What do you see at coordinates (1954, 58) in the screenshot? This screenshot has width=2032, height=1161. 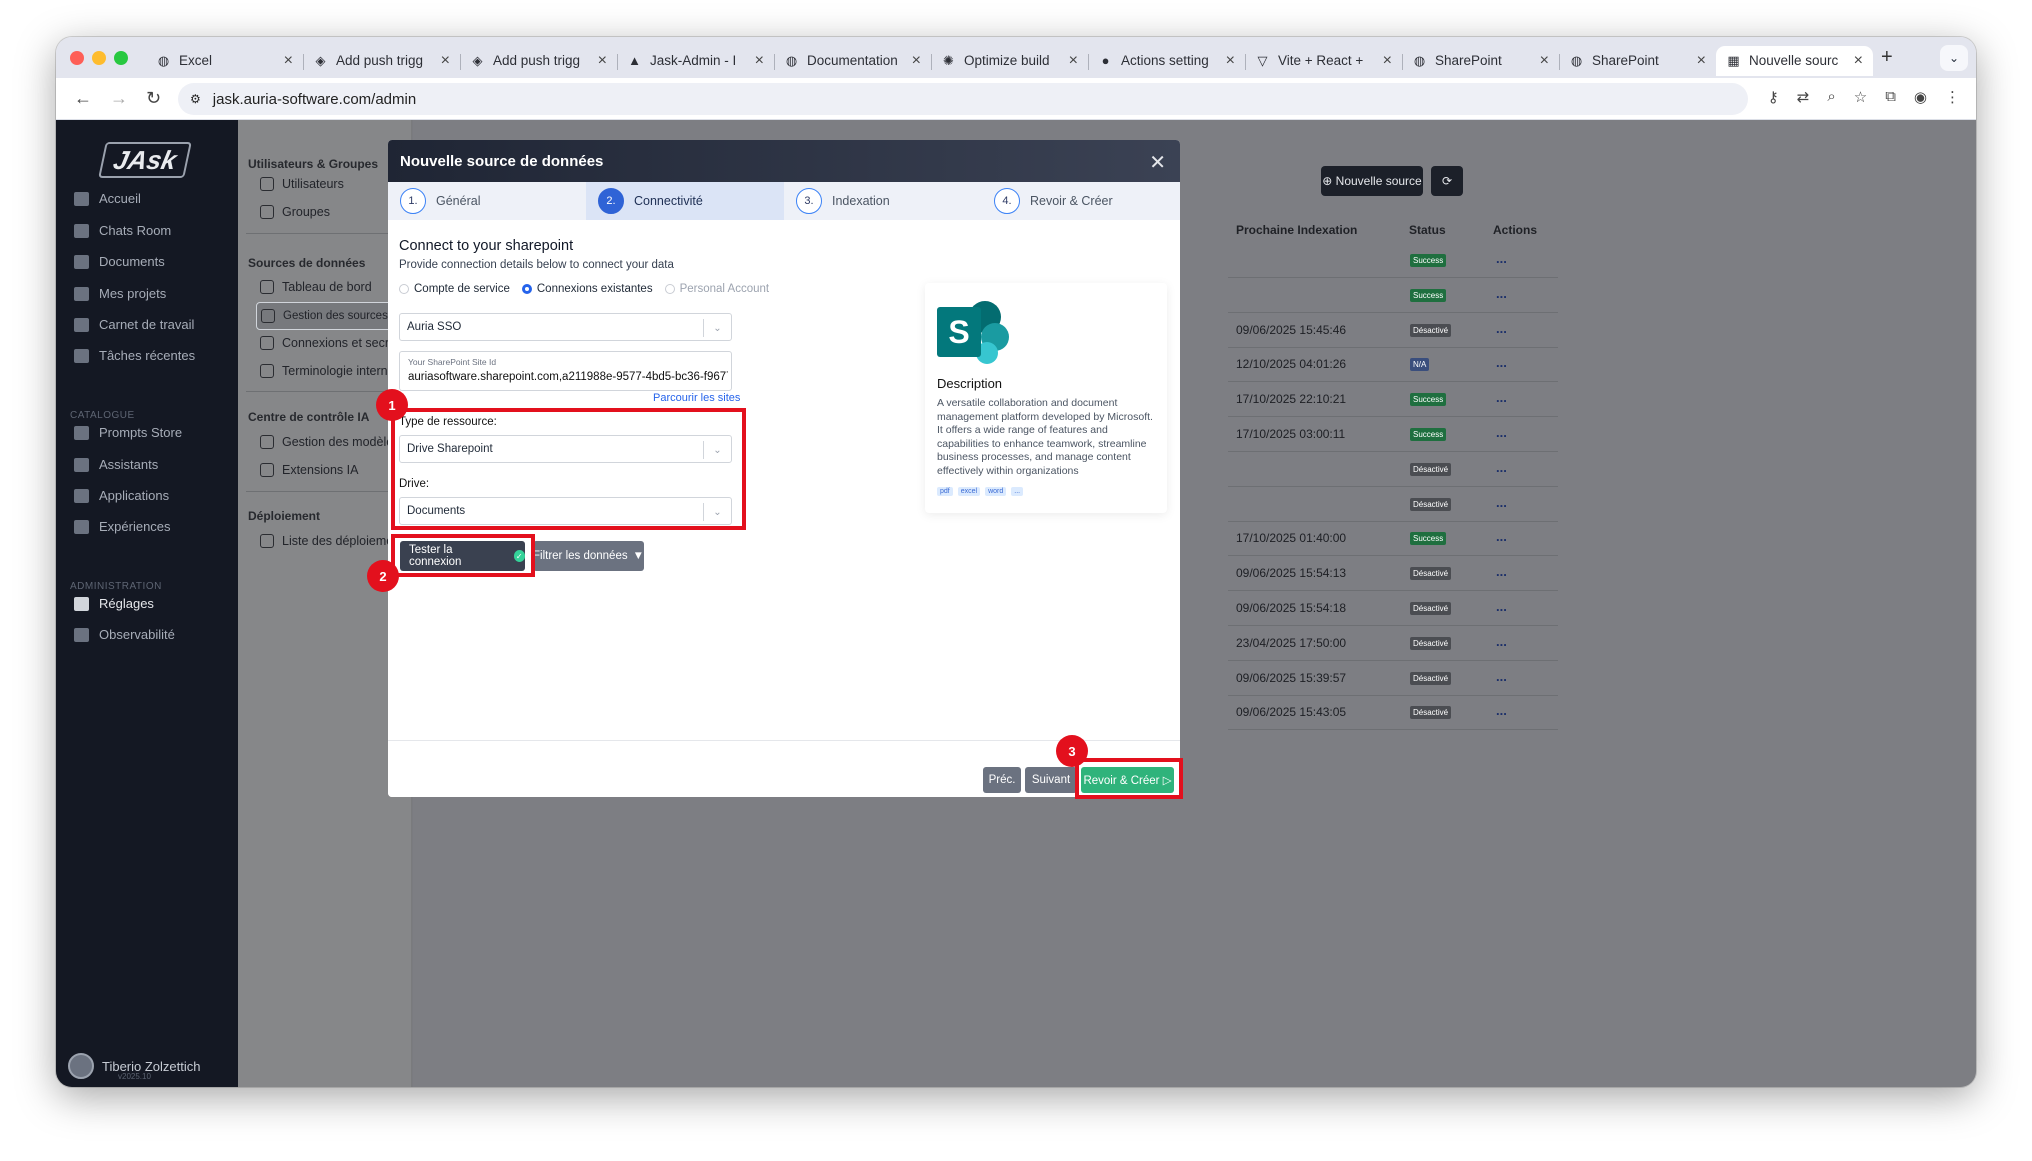 I see `tab-search-button: ⌄` at bounding box center [1954, 58].